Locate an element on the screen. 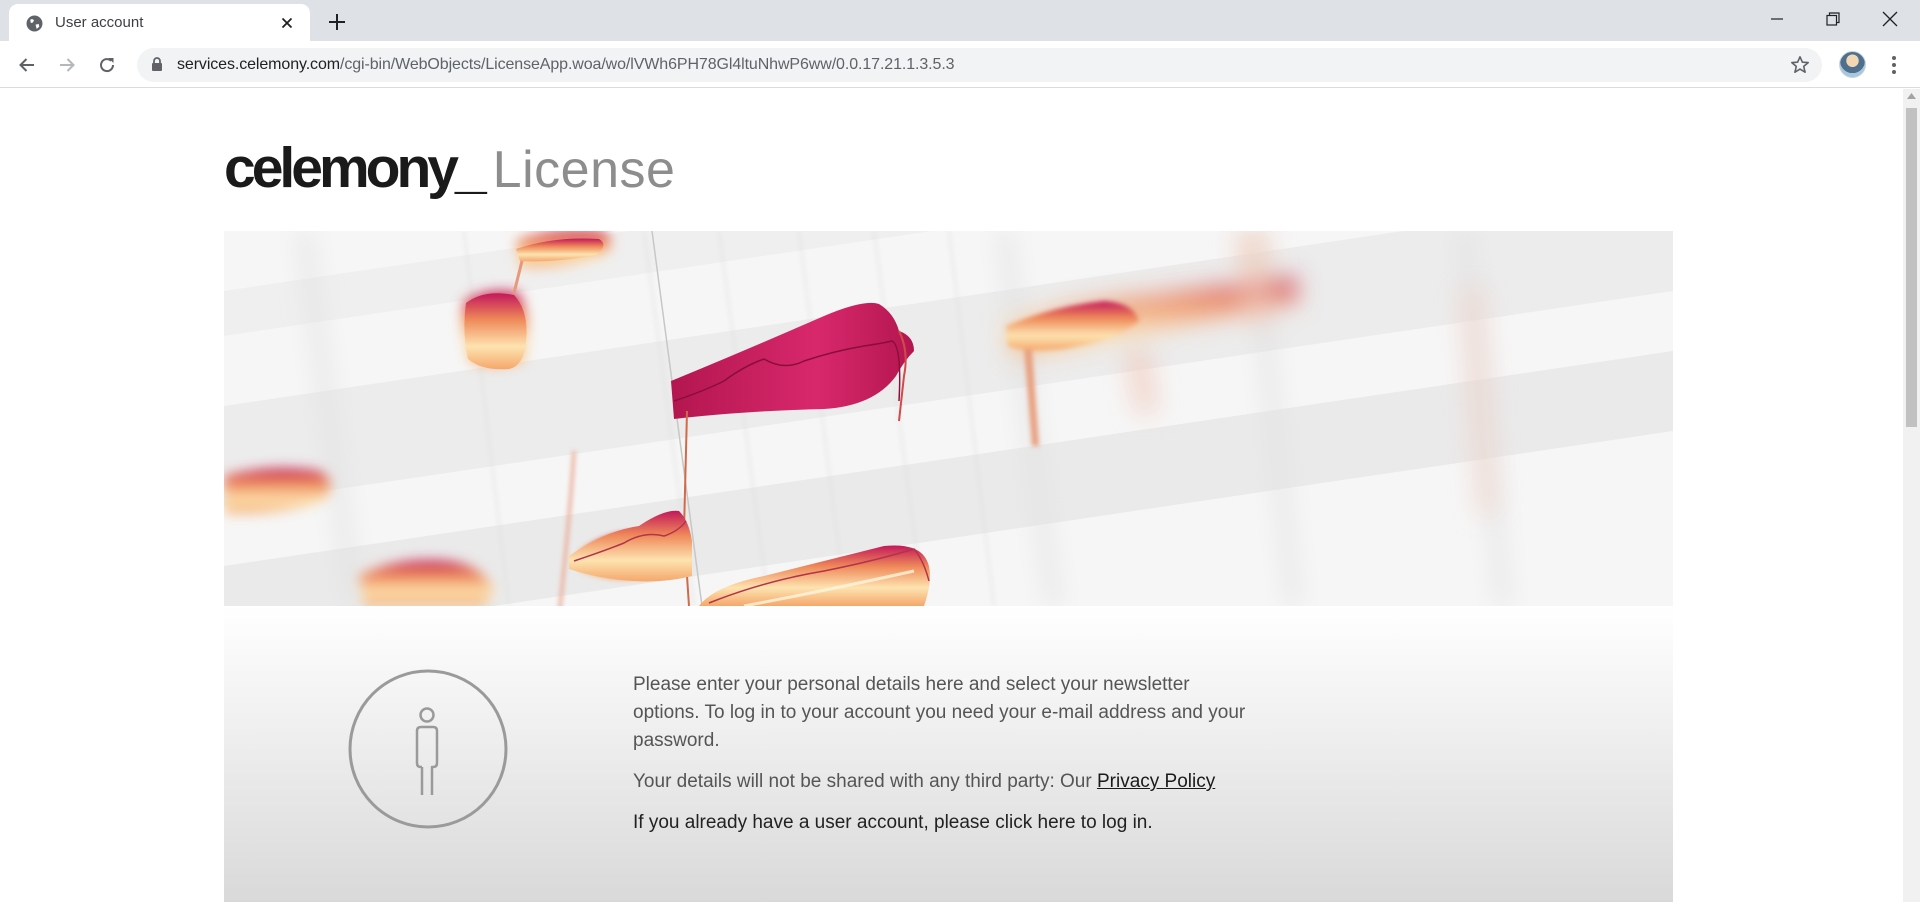 This screenshot has height=902, width=1920. logo-brand: celemony is located at coordinates (341, 168).